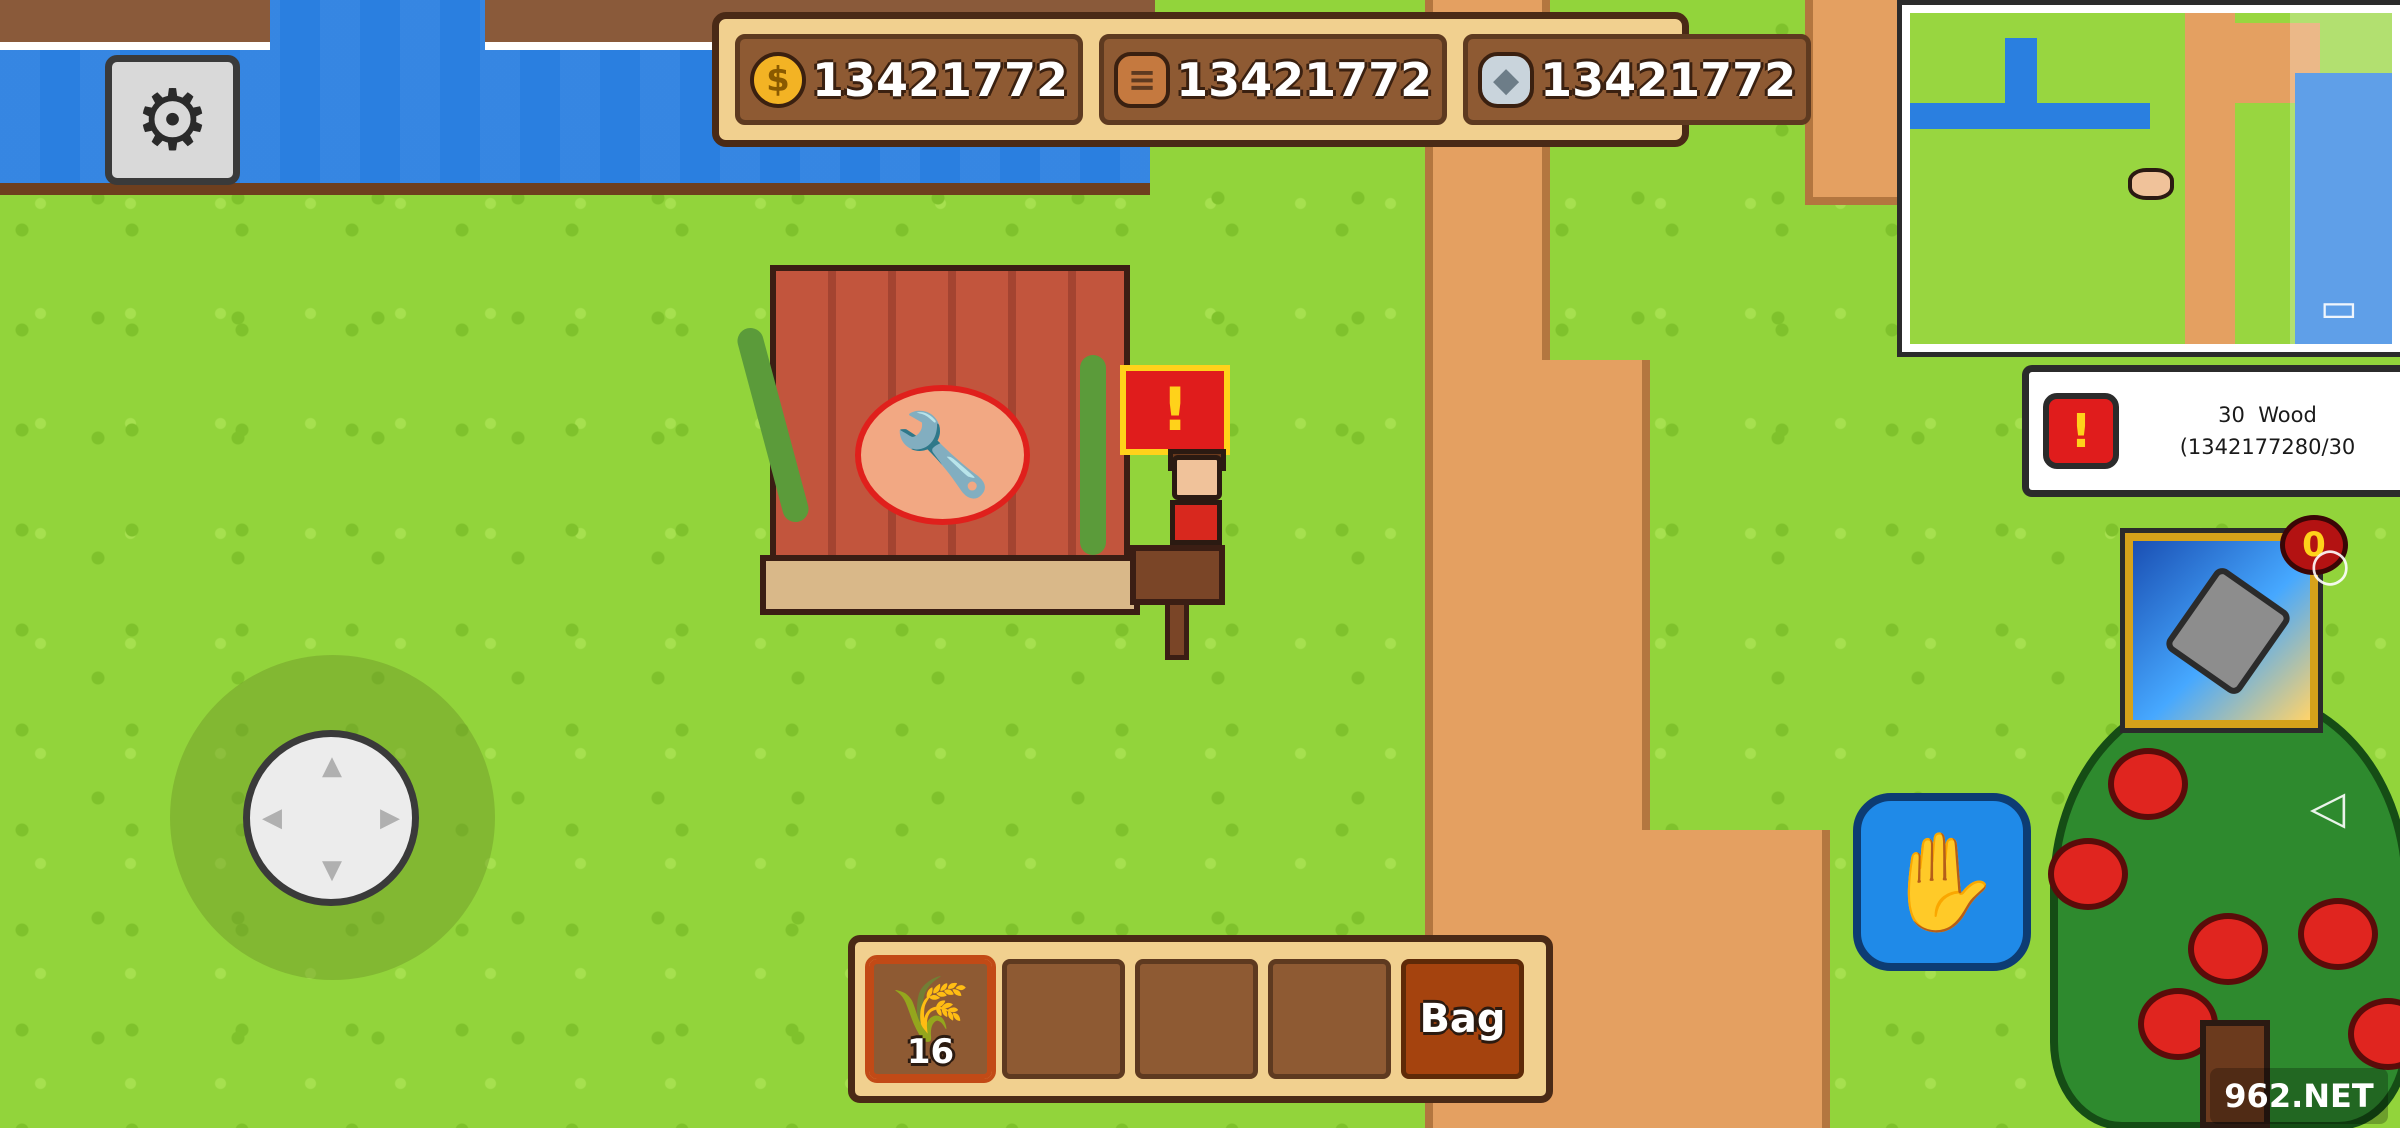  Describe the element at coordinates (332, 870) in the screenshot. I see `arrow-down-icon: ▼` at that location.